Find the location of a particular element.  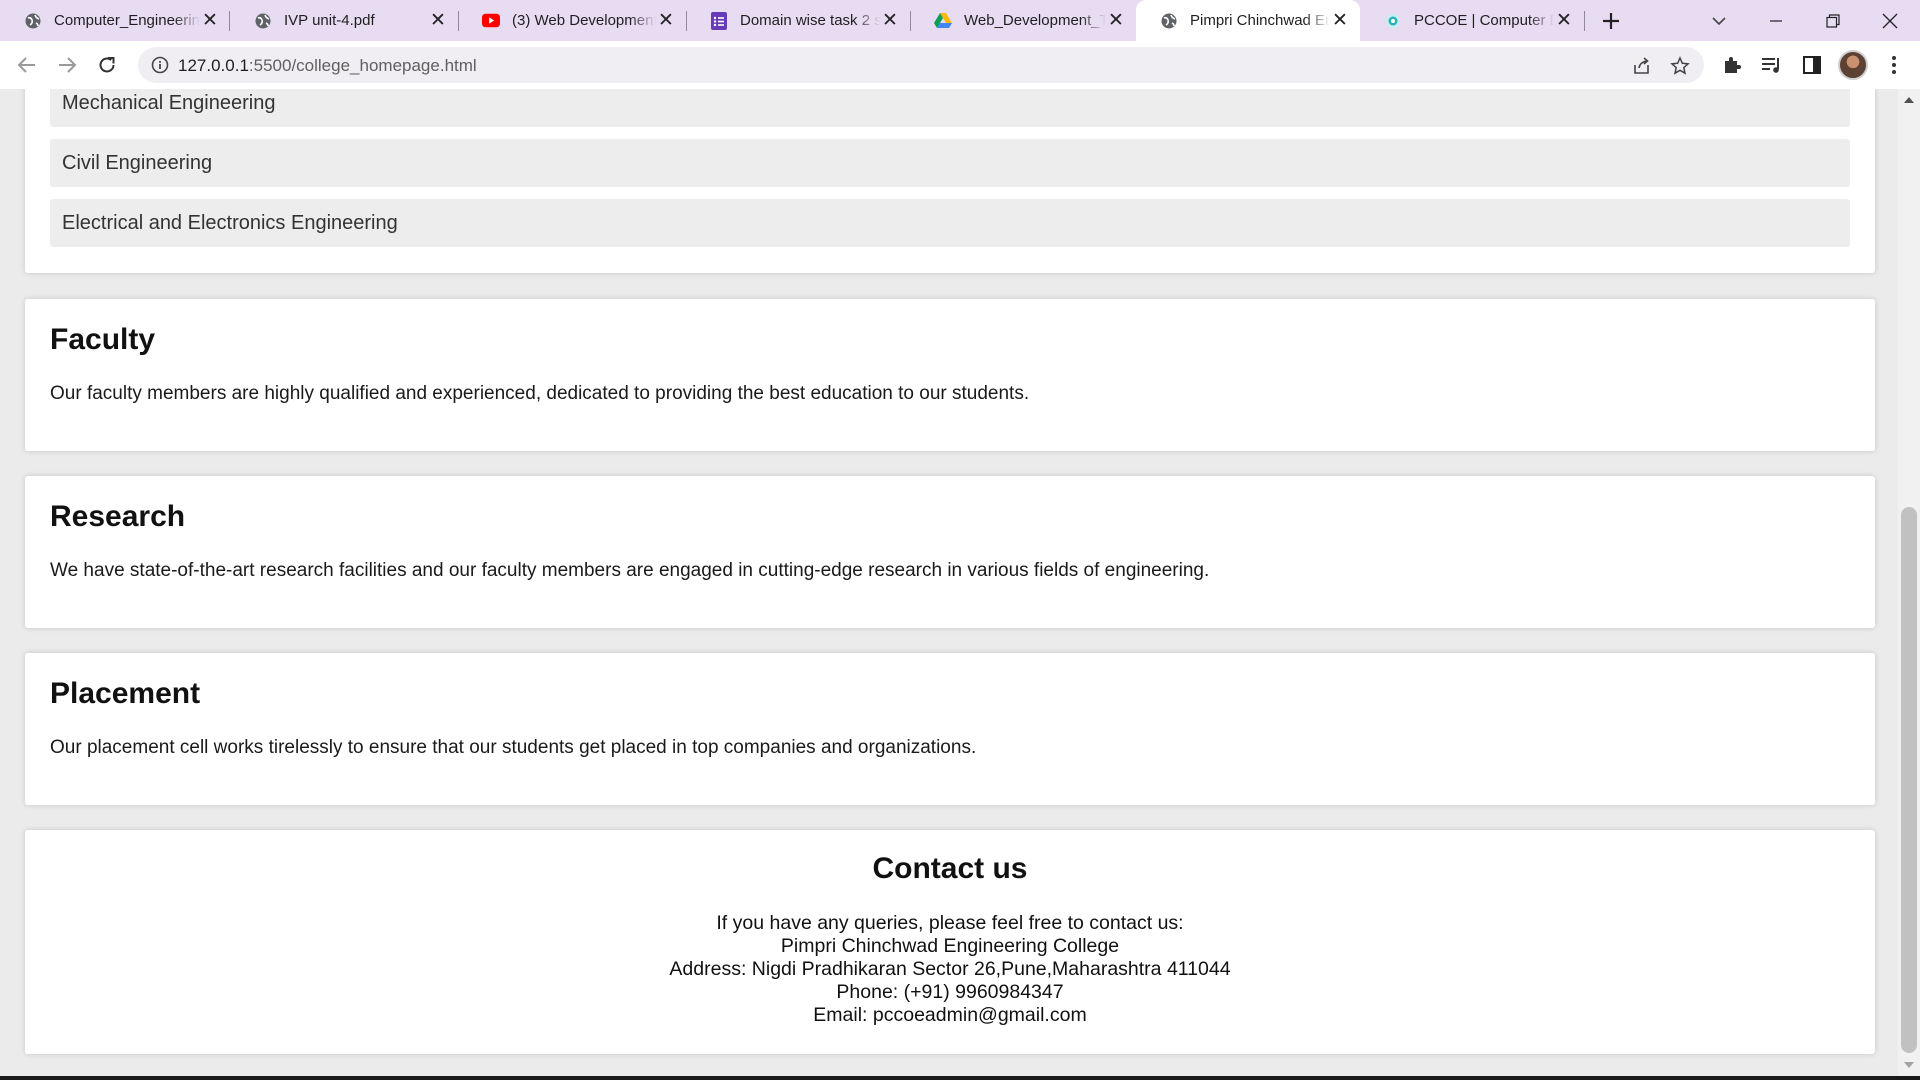

contact-email: Email: pccoeadmin@gmail.com is located at coordinates (950, 1015).